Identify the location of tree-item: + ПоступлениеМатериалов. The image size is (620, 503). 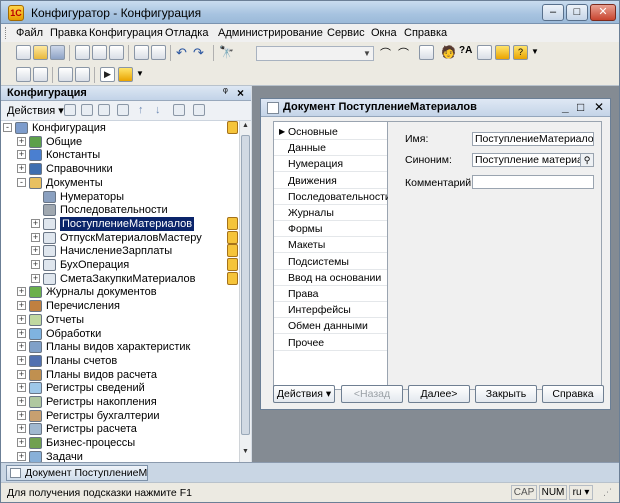
(120, 223).